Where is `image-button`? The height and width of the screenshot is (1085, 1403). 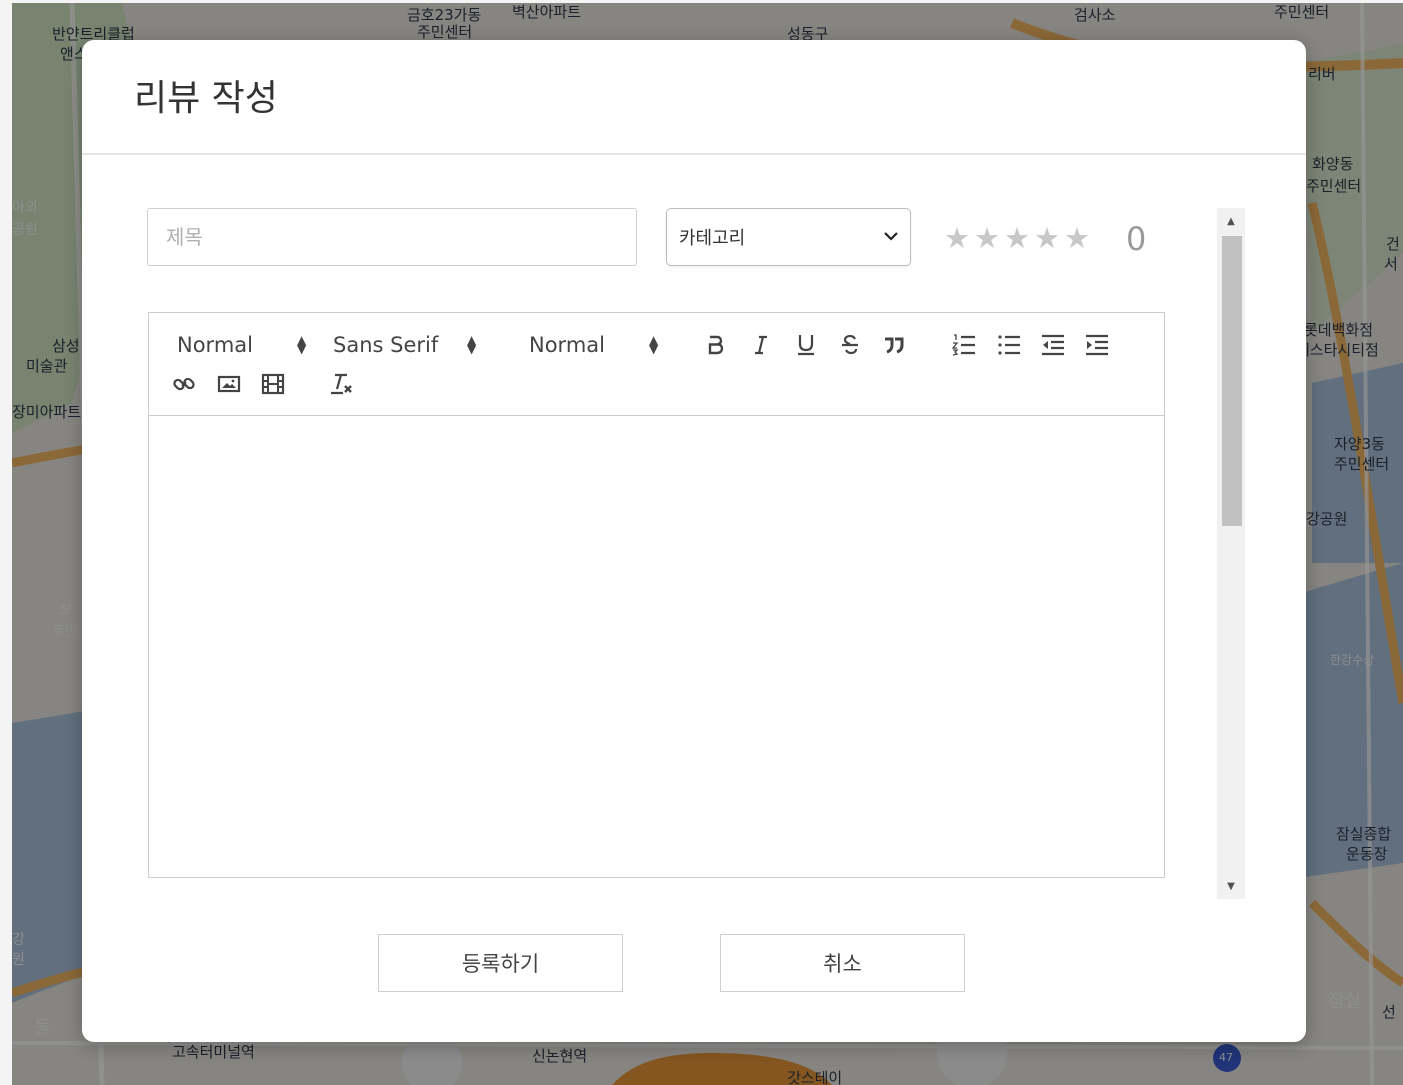 image-button is located at coordinates (229, 384).